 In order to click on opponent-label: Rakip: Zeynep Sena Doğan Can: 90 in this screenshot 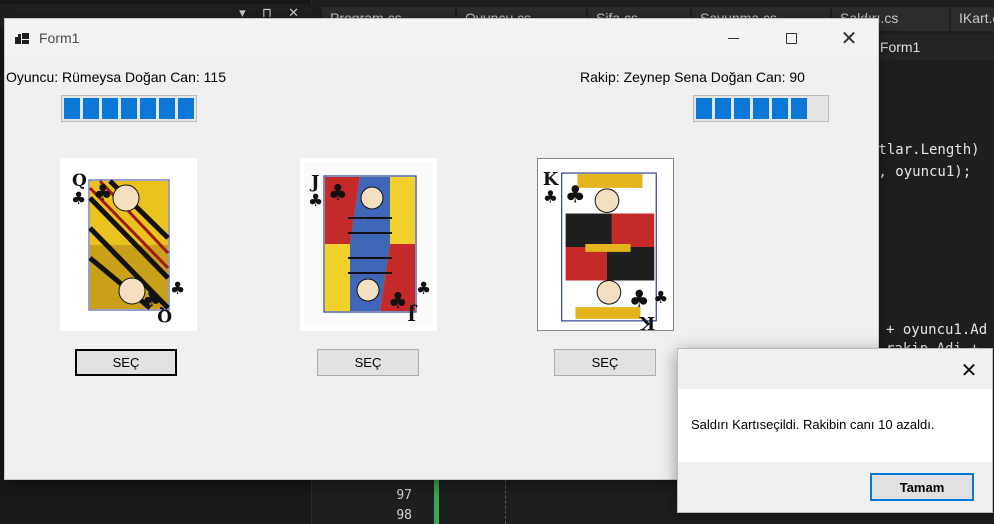, I will do `click(692, 77)`.